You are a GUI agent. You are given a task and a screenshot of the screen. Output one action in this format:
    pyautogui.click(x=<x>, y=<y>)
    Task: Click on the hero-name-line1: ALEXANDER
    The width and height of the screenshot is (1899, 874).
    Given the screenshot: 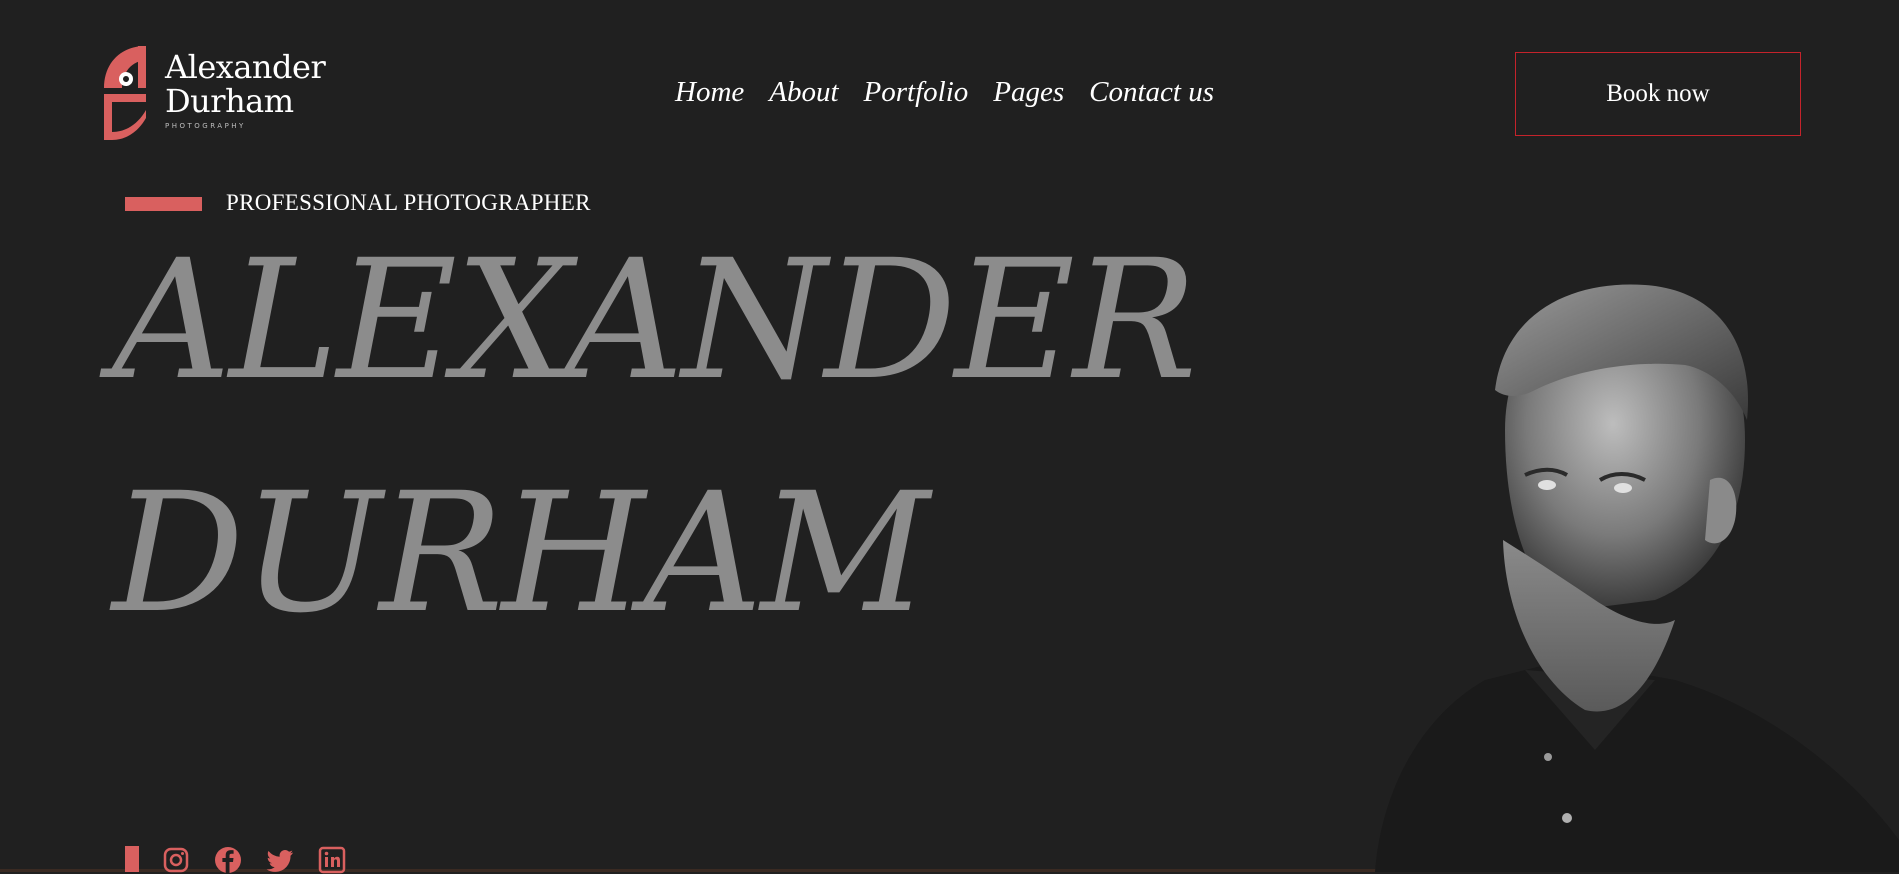 What is the action you would take?
    pyautogui.click(x=654, y=320)
    